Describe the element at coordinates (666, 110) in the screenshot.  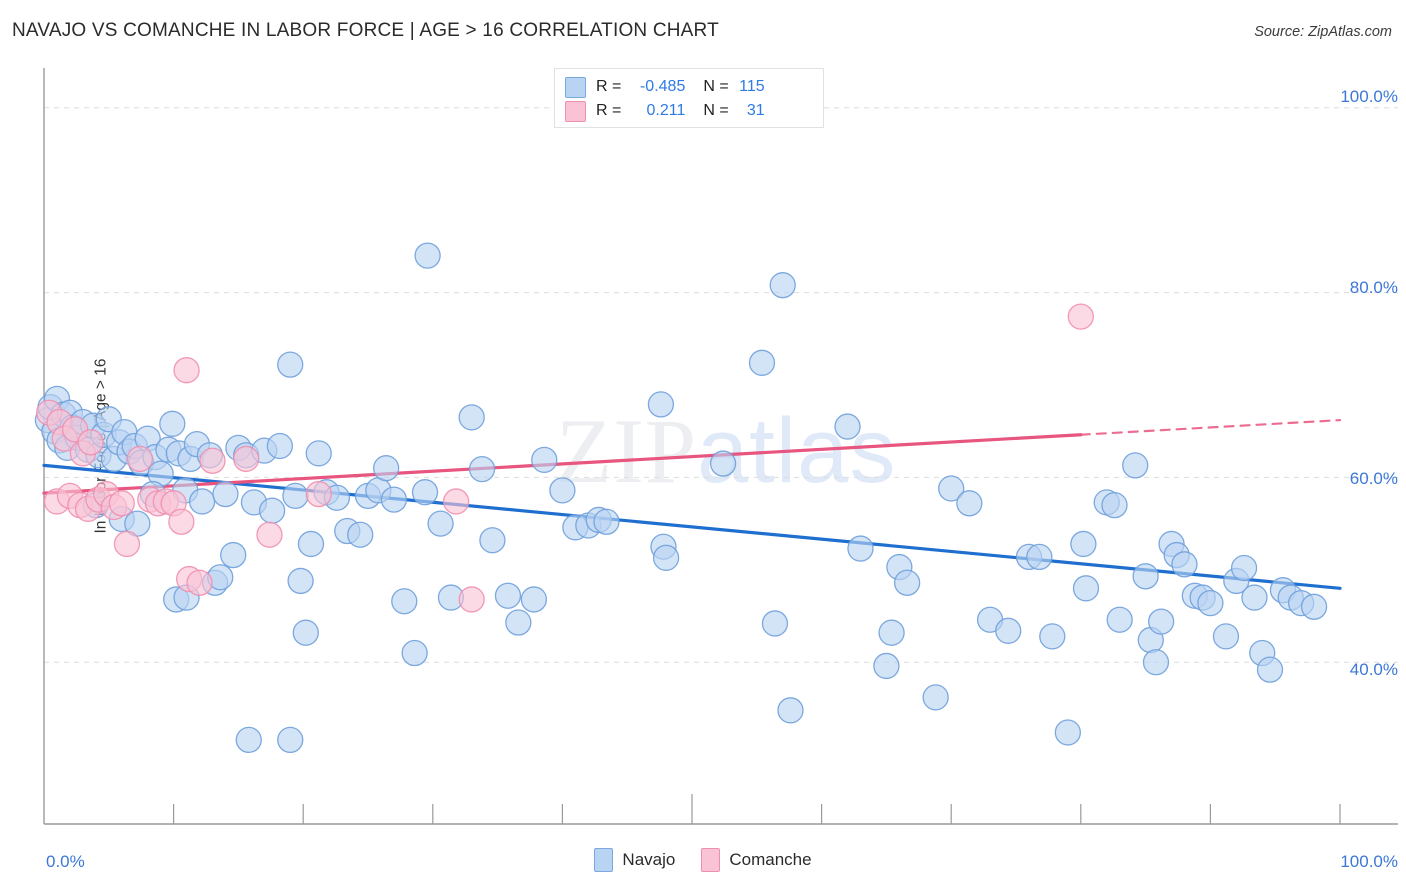
I see `comanche-r-value: 0.211` at that location.